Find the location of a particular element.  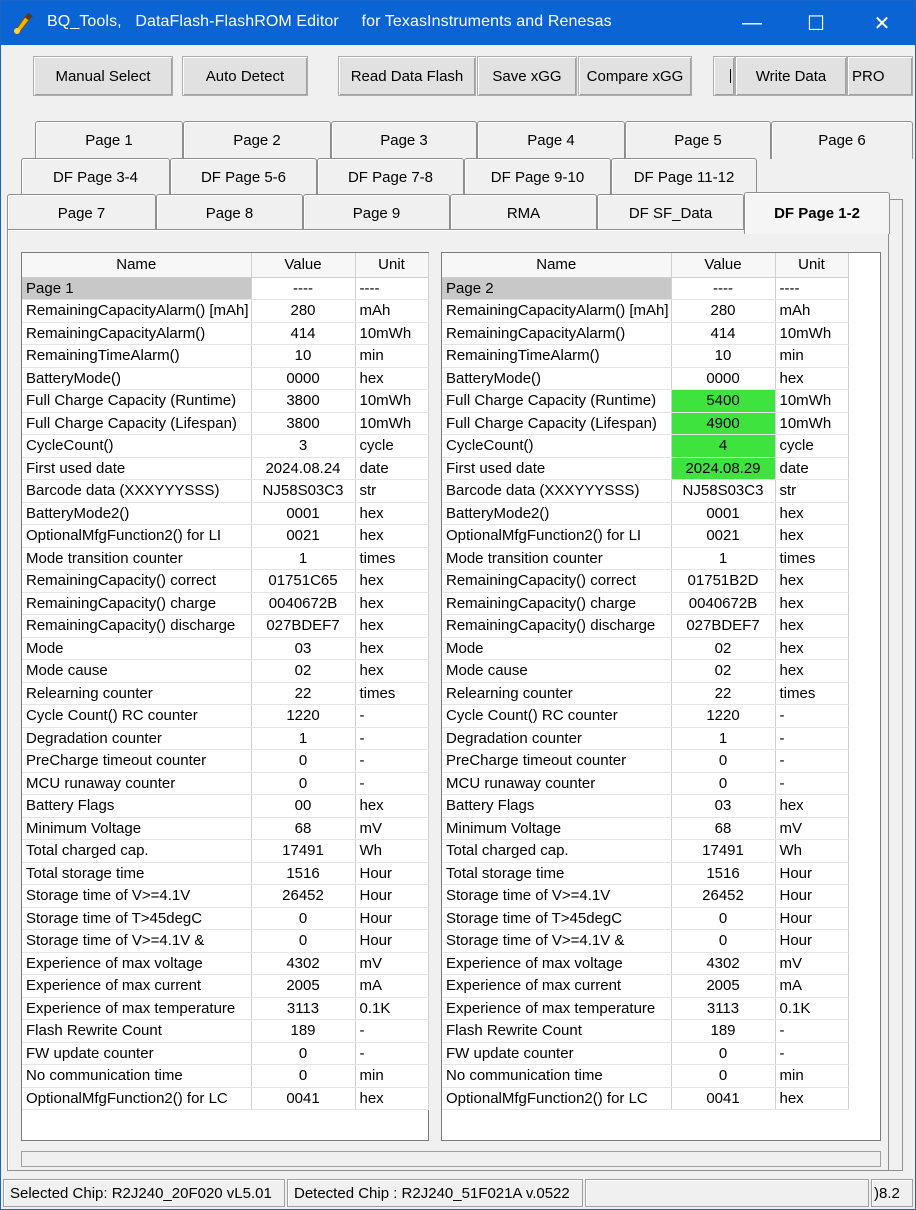

cell-value: 22 is located at coordinates (723, 693).